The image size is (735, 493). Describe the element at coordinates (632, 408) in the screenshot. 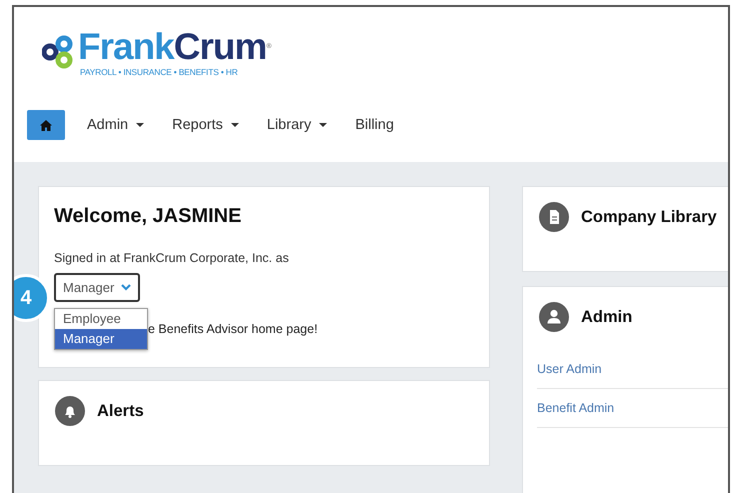

I see `admin-link: Benefit Admin` at that location.